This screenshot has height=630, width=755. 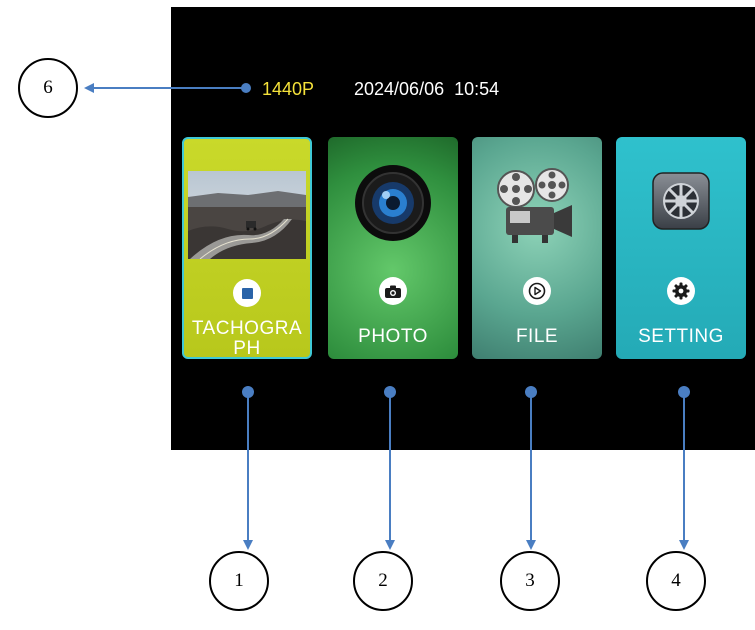 I want to click on callout-6-number: 6, so click(x=48, y=87).